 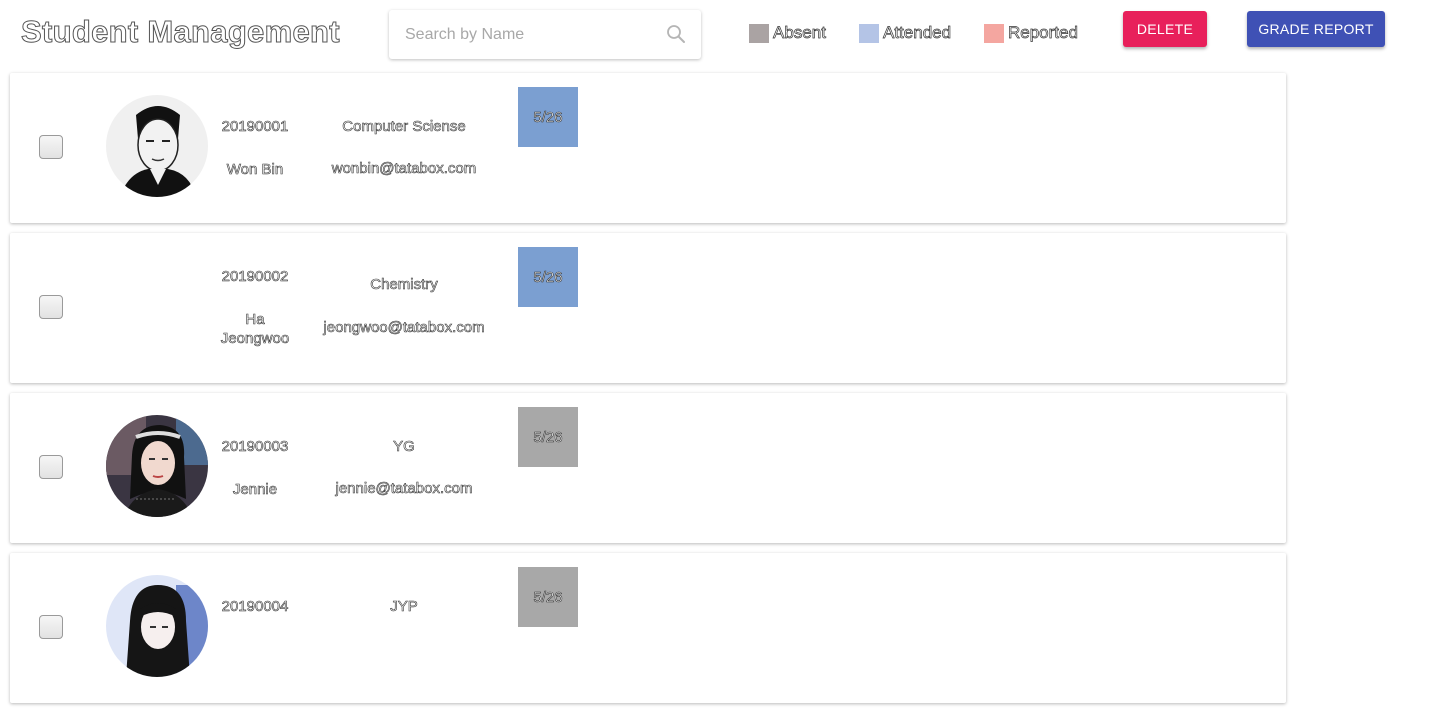 I want to click on student-id: 20190002, so click(x=255, y=277).